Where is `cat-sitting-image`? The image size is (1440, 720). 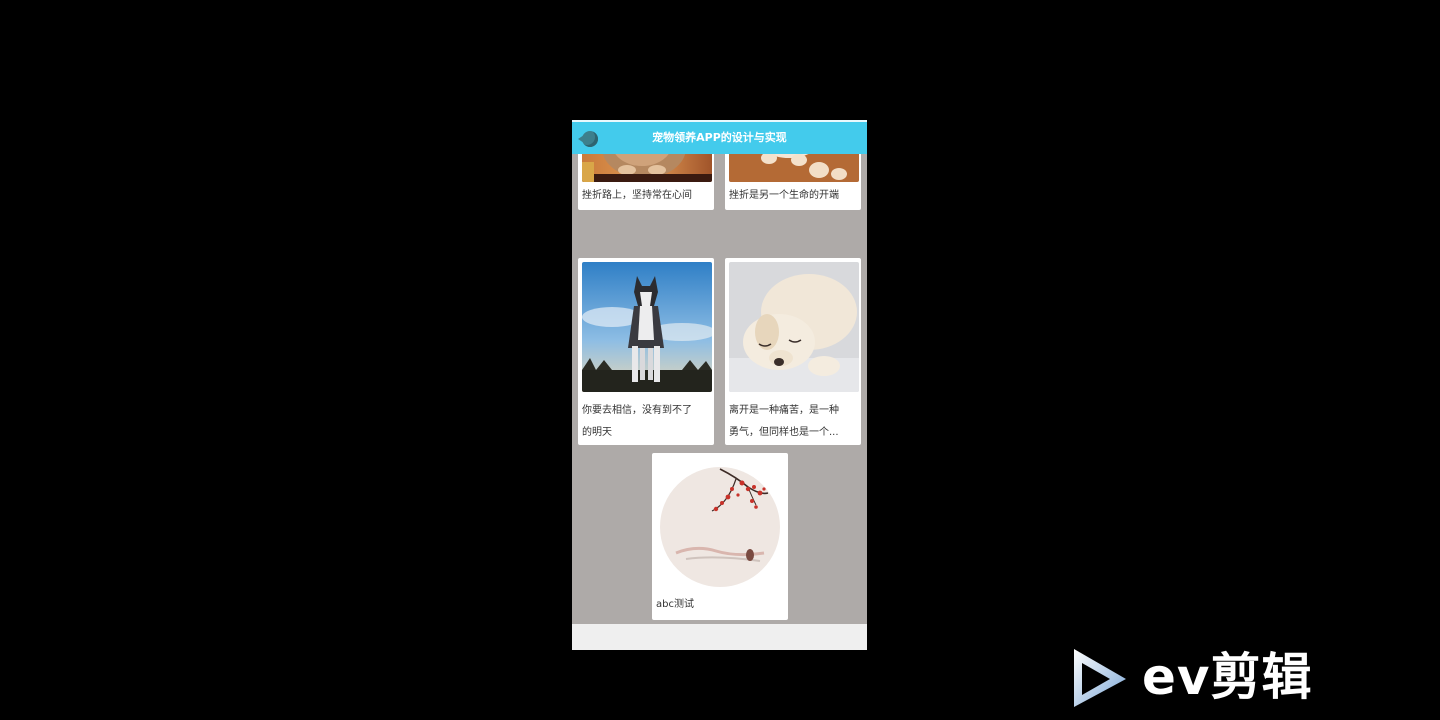
cat-sitting-image is located at coordinates (647, 168).